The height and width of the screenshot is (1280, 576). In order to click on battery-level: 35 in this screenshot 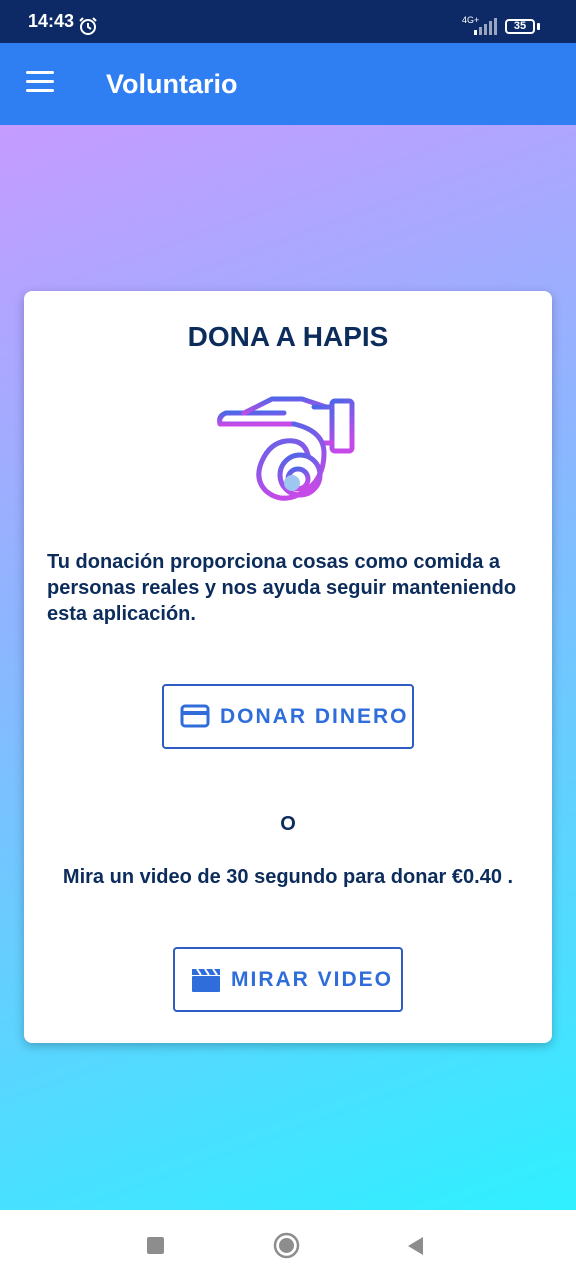, I will do `click(520, 26)`.